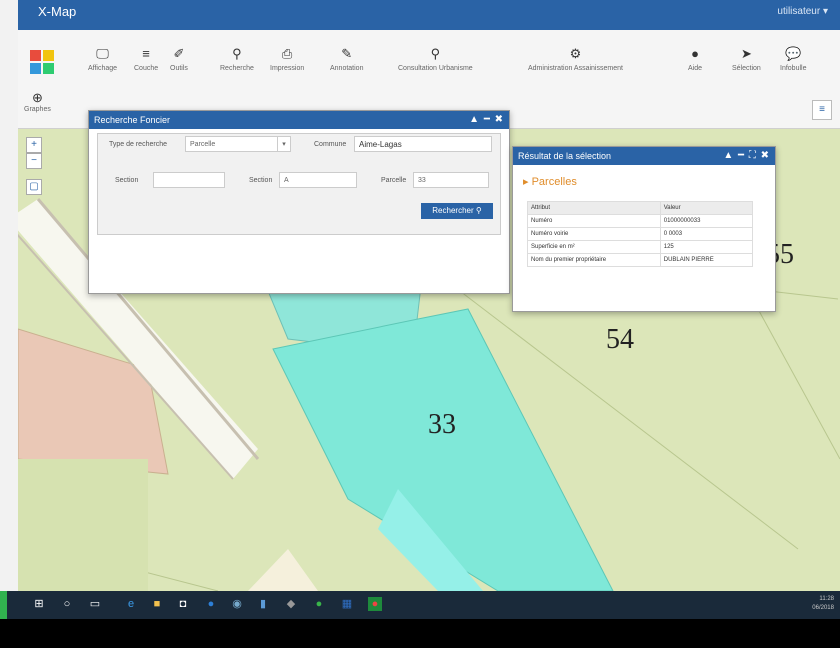 This screenshot has width=840, height=648. Describe the element at coordinates (330, 144) in the screenshot. I see `commune-label: Commune` at that location.